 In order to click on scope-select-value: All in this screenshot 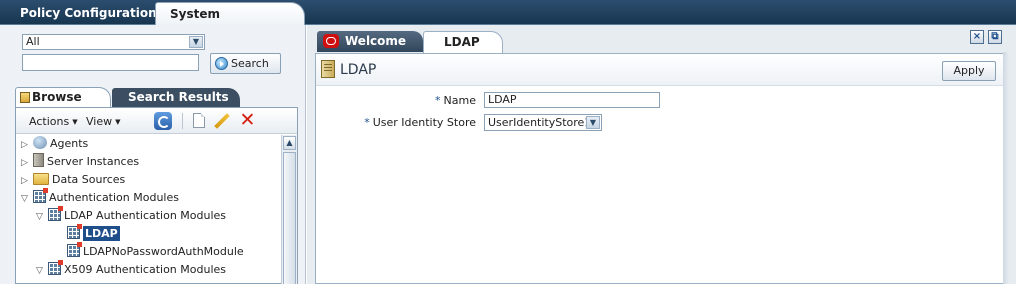, I will do `click(33, 41)`.